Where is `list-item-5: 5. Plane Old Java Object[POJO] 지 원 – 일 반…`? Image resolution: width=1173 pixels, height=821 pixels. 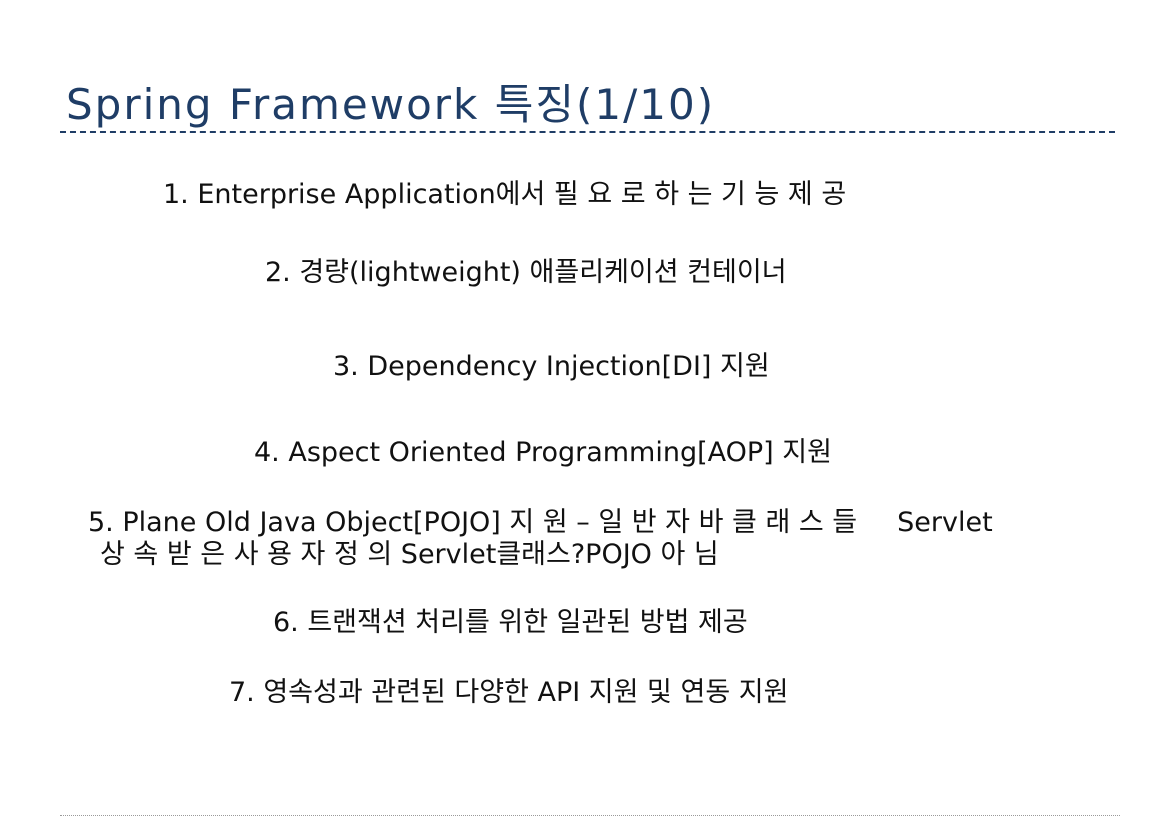 list-item-5: 5. Plane Old Java Object[POJO] 지 원 – 일 반… is located at coordinates (540, 539).